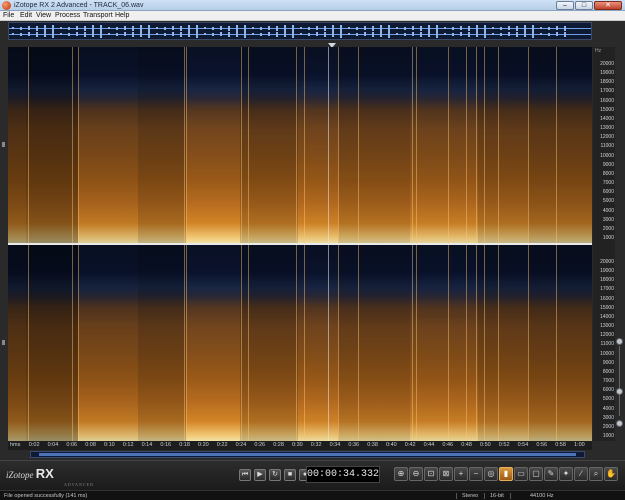 This screenshot has width=625, height=500. Describe the element at coordinates (566, 474) in the screenshot. I see `magic-wand-icon: ✦` at that location.